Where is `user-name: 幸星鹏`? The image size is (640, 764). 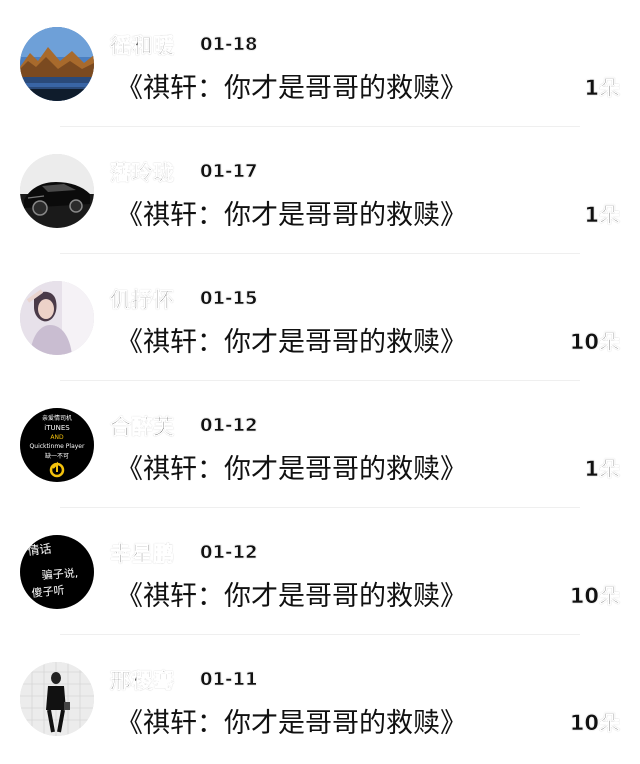 user-name: 幸星鹏 is located at coordinates (142, 553).